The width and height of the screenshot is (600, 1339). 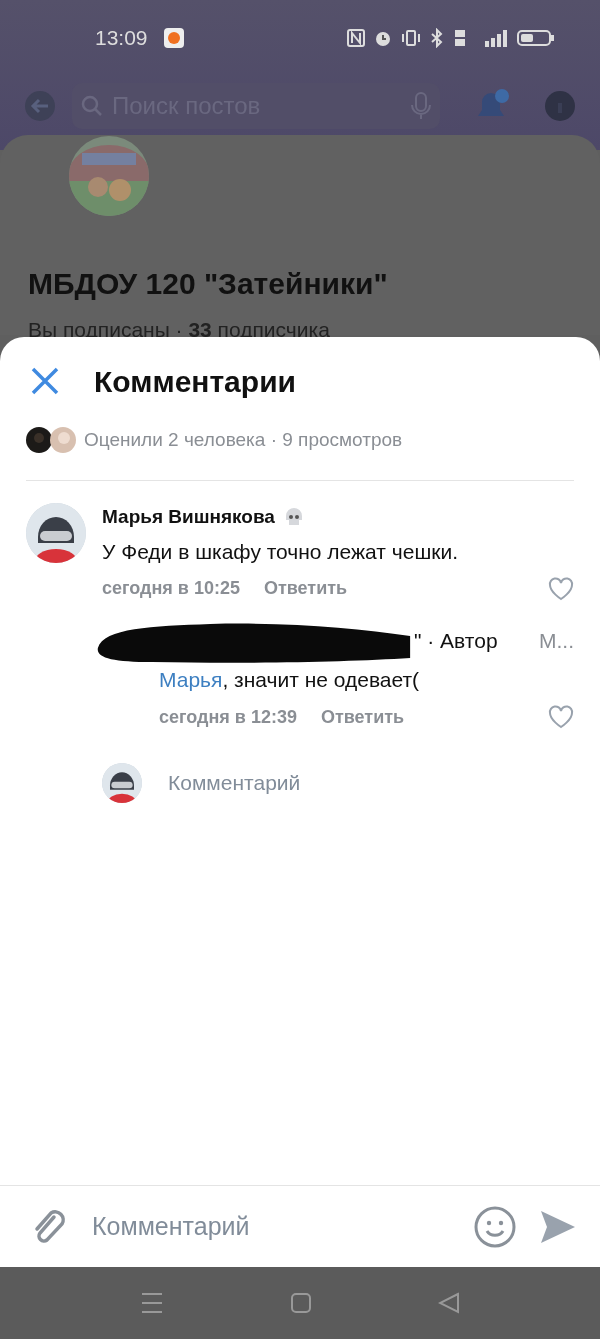 What do you see at coordinates (45, 381) in the screenshot?
I see `close-icon` at bounding box center [45, 381].